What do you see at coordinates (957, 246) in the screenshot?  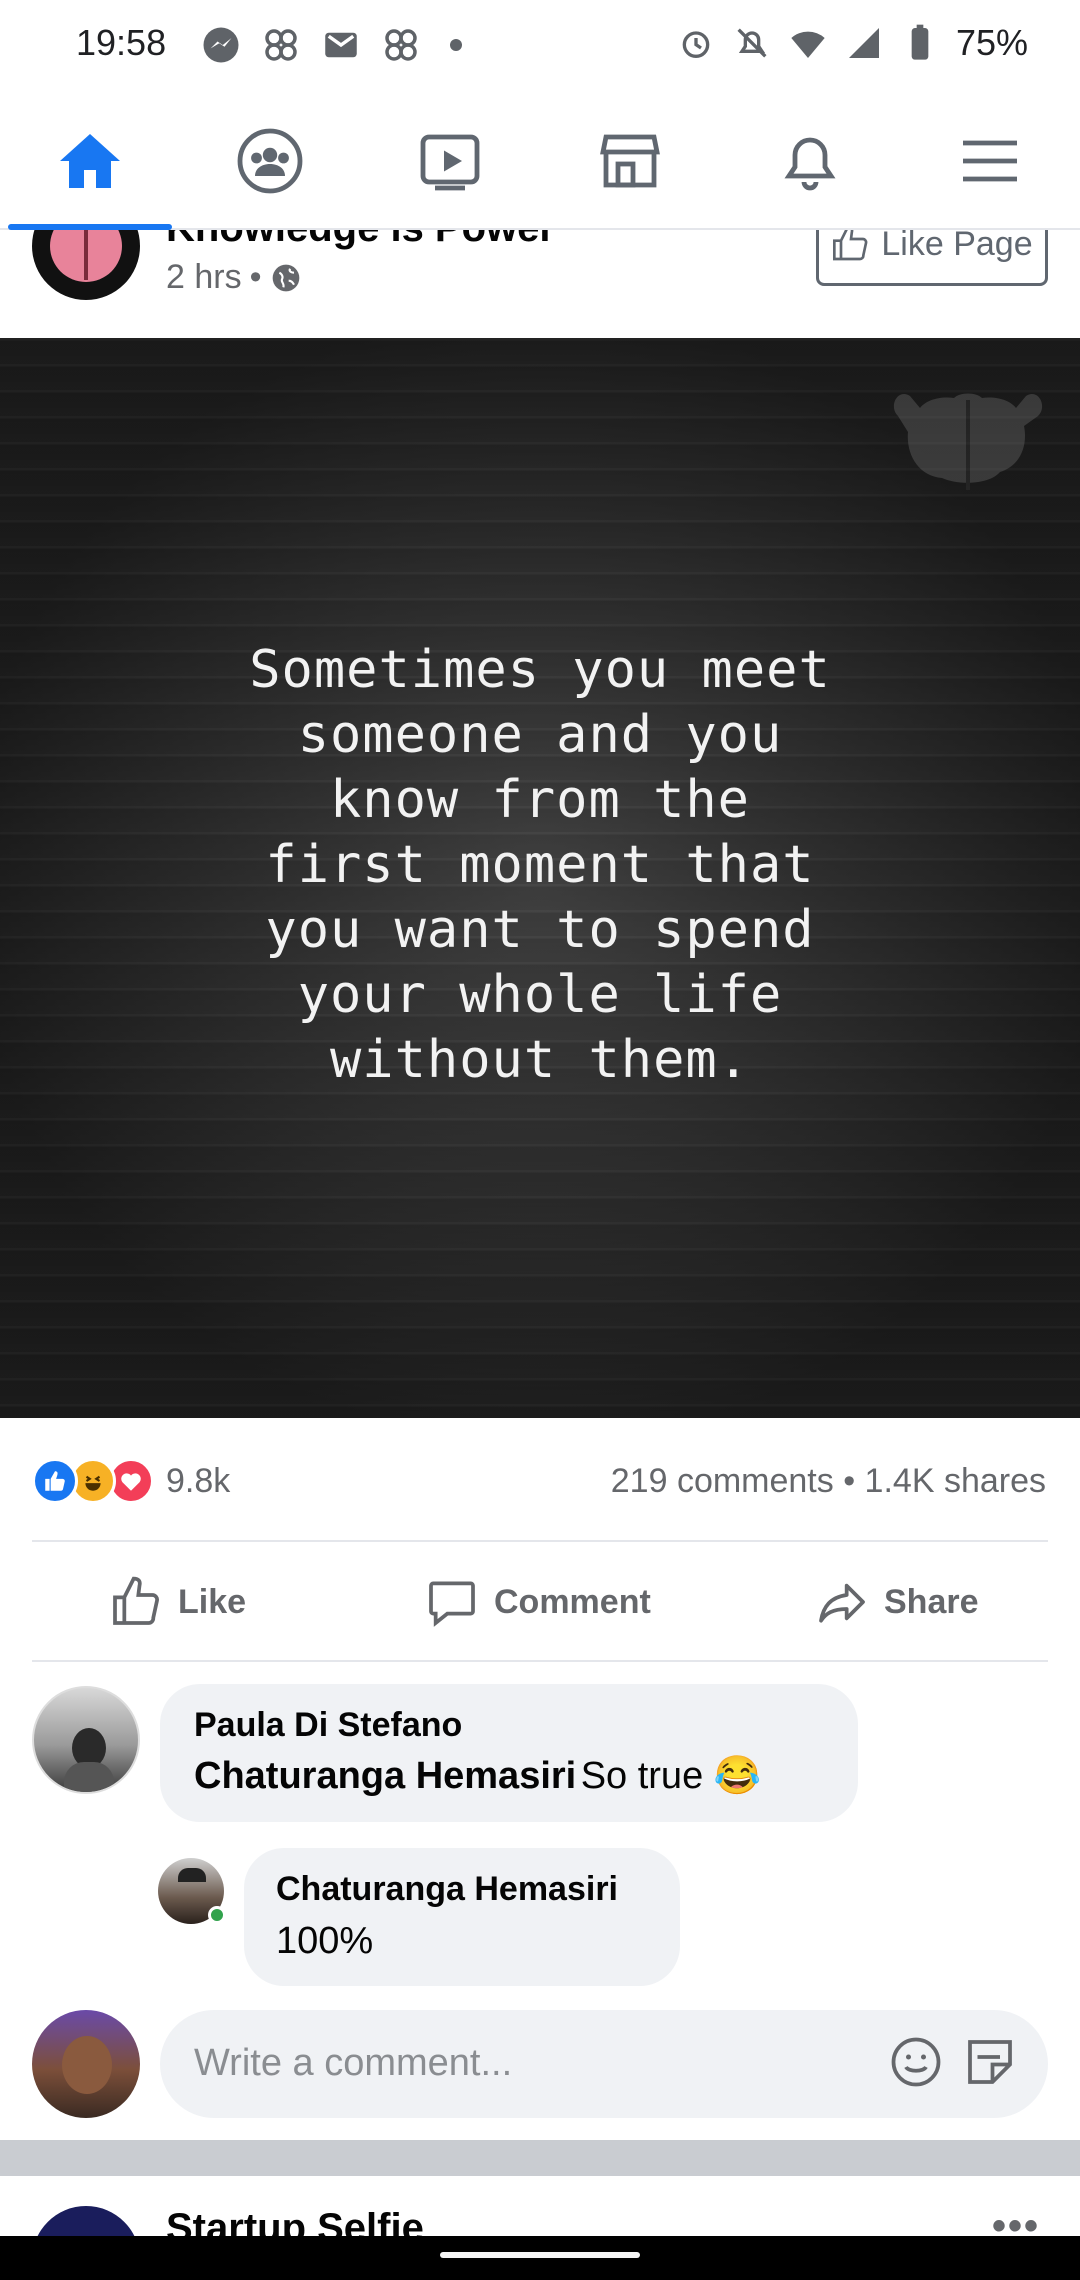 I see `like-page-label: Like Page` at bounding box center [957, 246].